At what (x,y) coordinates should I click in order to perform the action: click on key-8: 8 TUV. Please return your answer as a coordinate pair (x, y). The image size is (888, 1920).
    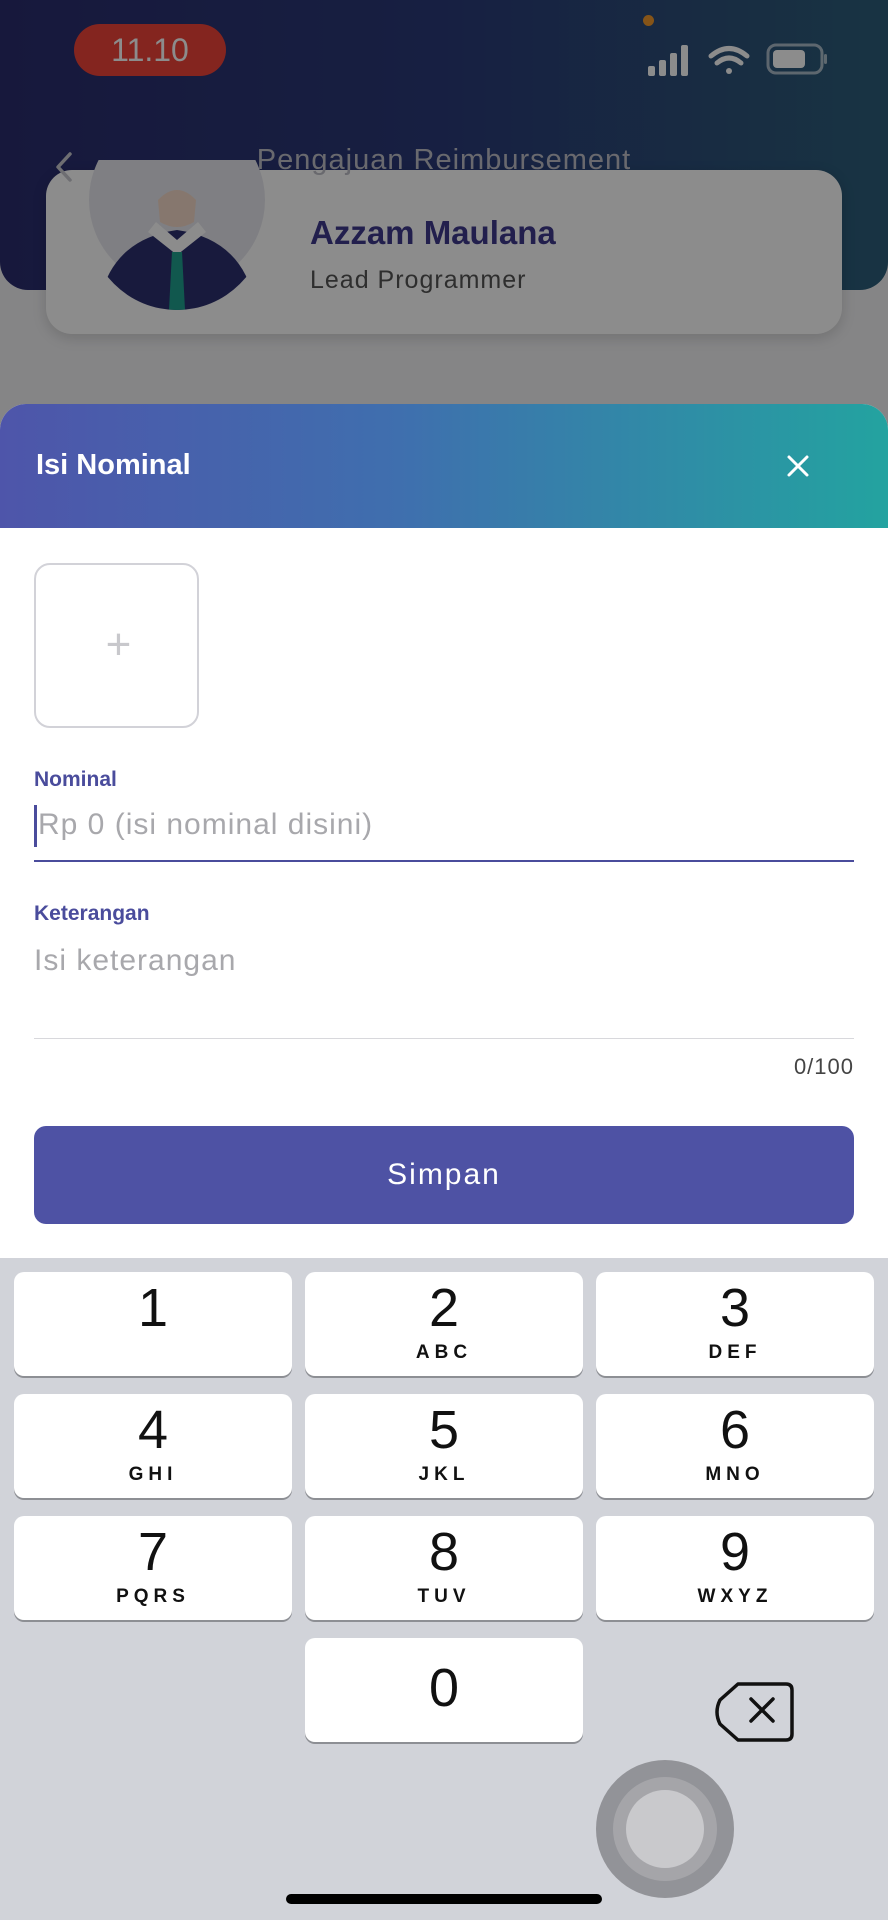
    Looking at the image, I should click on (444, 1568).